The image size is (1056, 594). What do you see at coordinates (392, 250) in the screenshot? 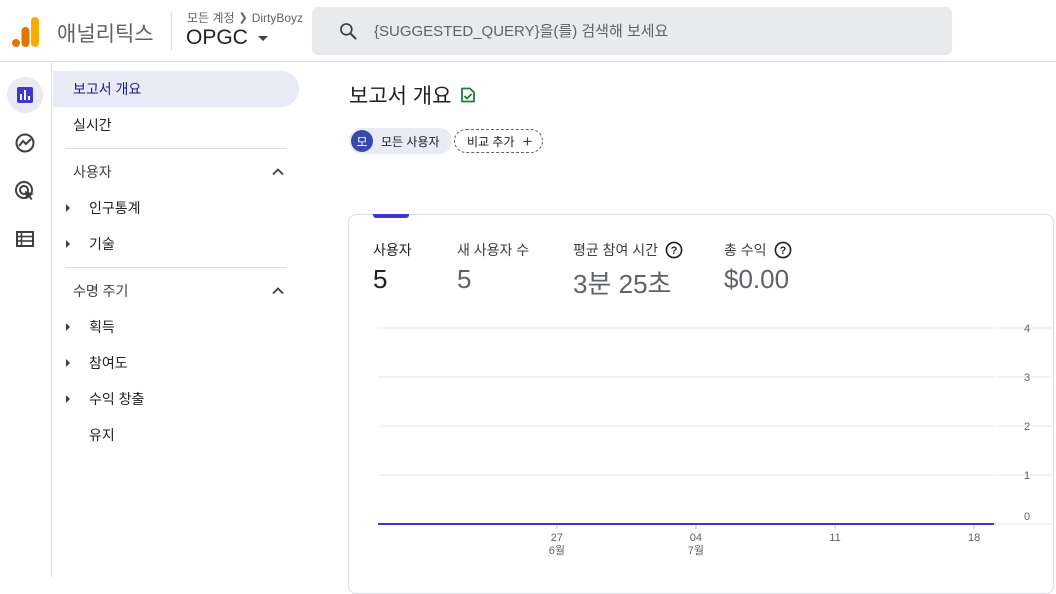
I see `metric-label: 사용자` at bounding box center [392, 250].